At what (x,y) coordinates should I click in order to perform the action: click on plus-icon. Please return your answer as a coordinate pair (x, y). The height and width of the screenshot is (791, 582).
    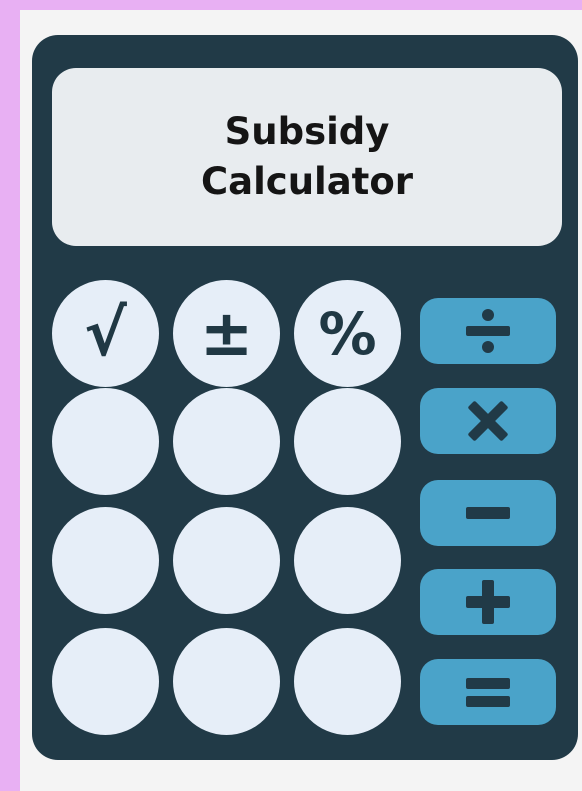
    Looking at the image, I should click on (488, 602).